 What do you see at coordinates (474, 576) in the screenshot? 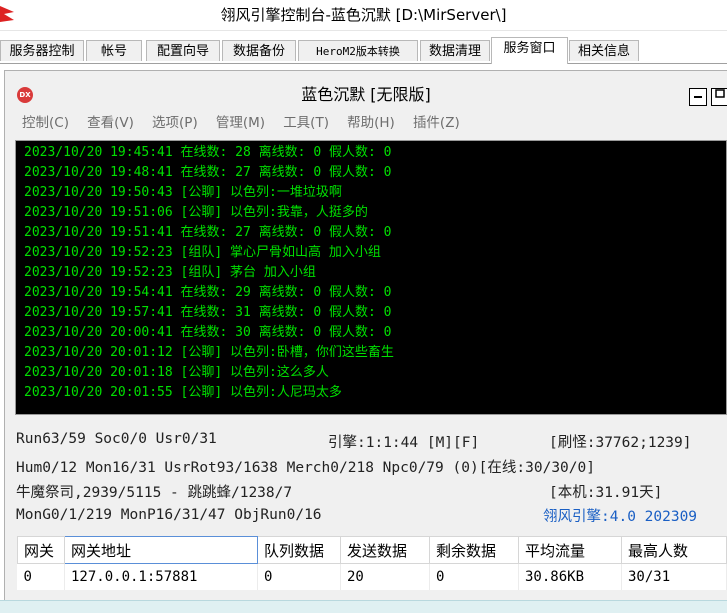
I see `cell-remaining-data: 0` at bounding box center [474, 576].